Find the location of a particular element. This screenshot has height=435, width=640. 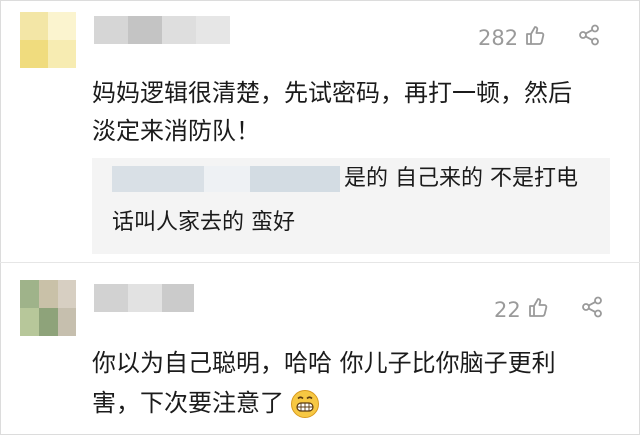

like-count: 22 is located at coordinates (507, 309).